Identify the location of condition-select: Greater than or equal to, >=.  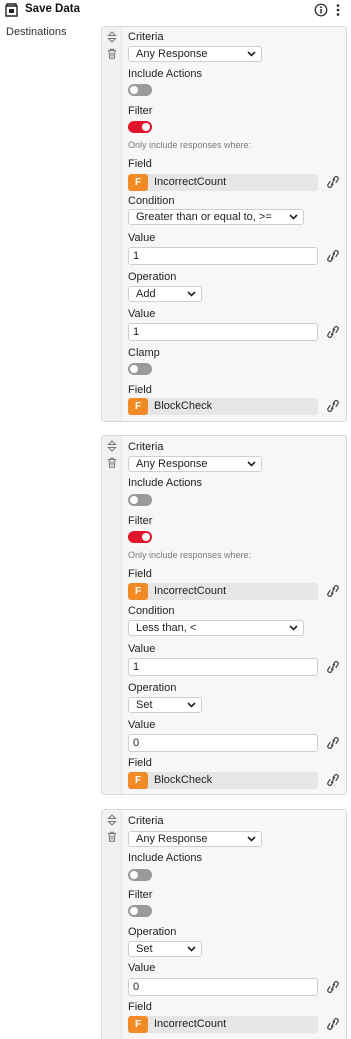
(216, 217).